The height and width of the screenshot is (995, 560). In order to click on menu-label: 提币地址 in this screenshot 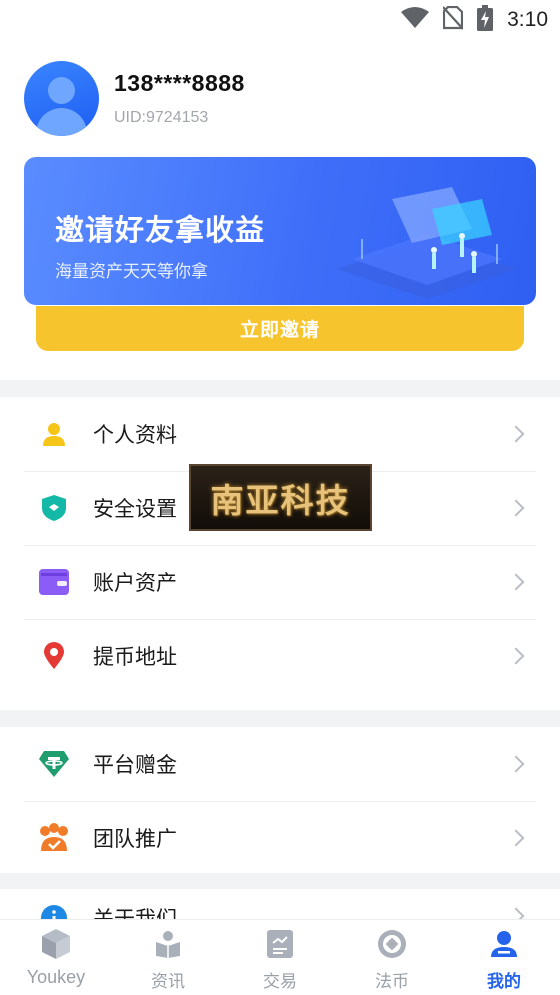, I will do `click(135, 657)`.